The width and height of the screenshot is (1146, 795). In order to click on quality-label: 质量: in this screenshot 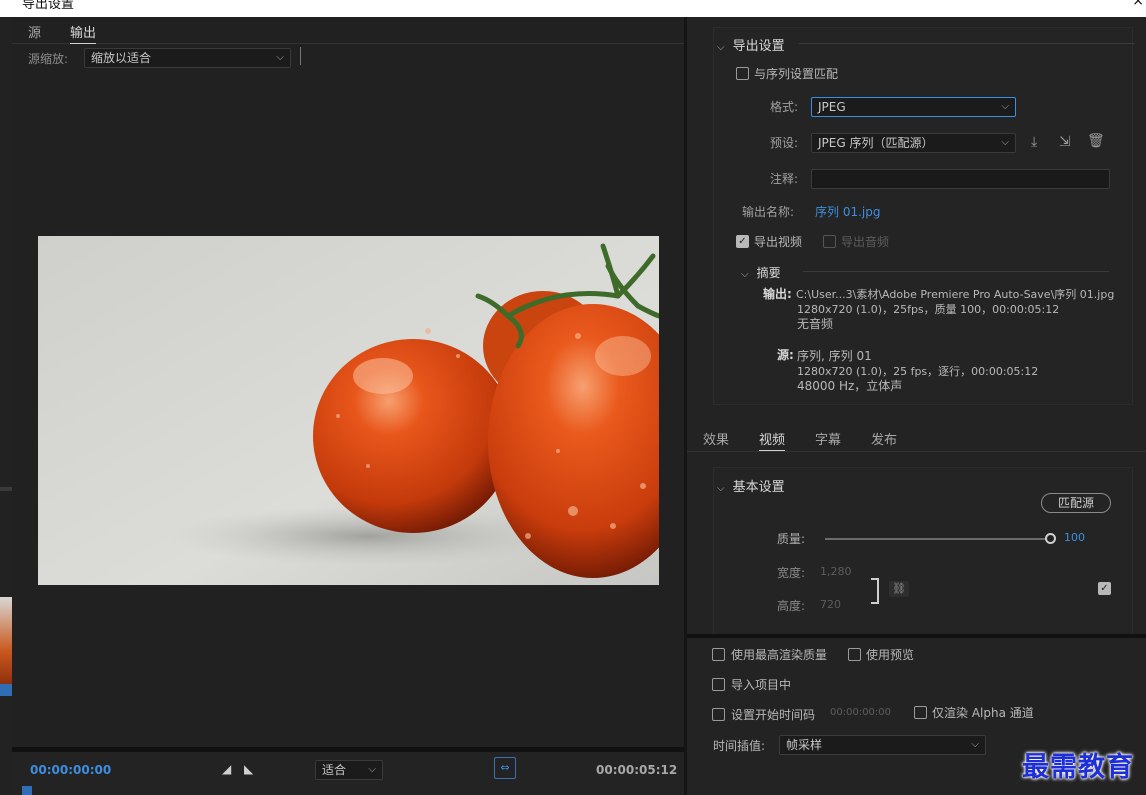, I will do `click(791, 539)`.